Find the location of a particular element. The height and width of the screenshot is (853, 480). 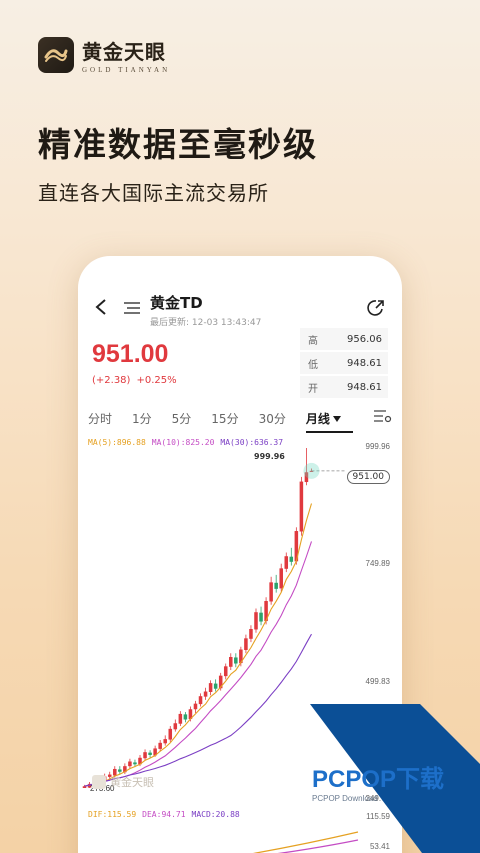

change-abs: (+2.38) is located at coordinates (111, 380).